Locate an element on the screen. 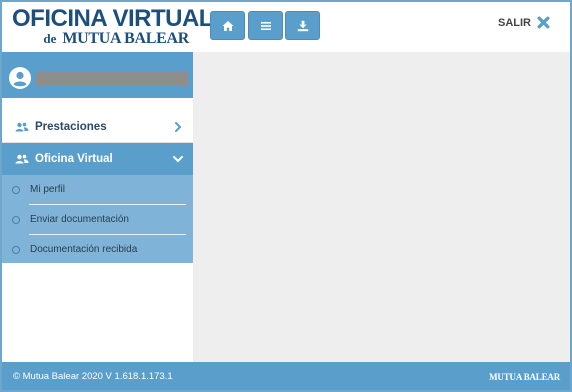 The width and height of the screenshot is (572, 392). salir-label: SALIR is located at coordinates (514, 22).